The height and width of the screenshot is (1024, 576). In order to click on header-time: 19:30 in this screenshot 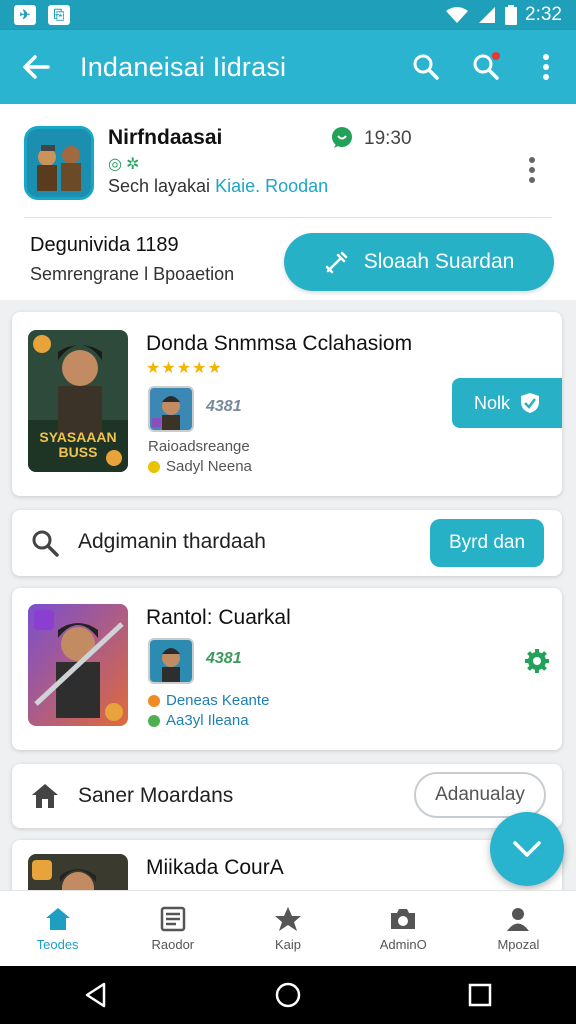, I will do `click(388, 138)`.